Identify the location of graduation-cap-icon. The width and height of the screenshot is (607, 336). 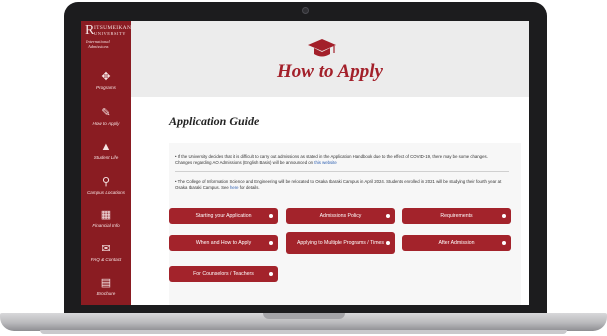
(322, 48).